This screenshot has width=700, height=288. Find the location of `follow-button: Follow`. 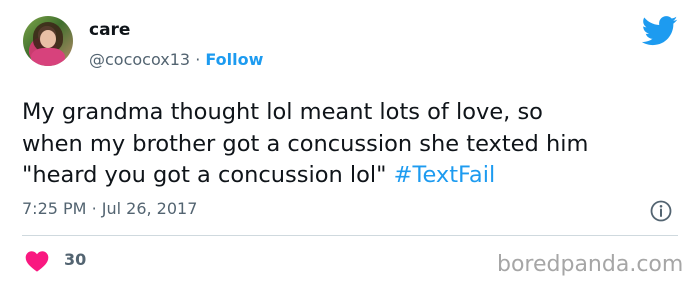

follow-button: Follow is located at coordinates (234, 59).